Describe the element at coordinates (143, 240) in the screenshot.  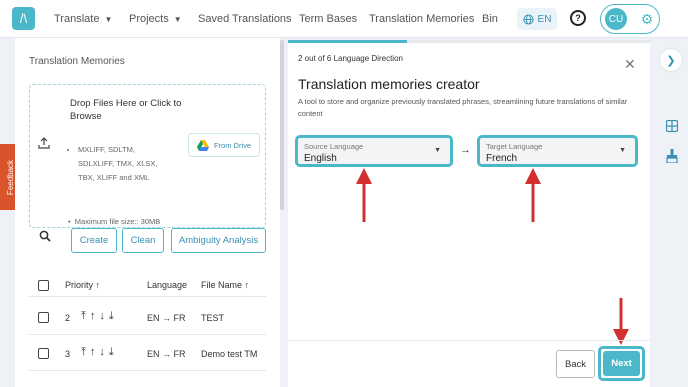
I see `clean-button: Clean` at that location.